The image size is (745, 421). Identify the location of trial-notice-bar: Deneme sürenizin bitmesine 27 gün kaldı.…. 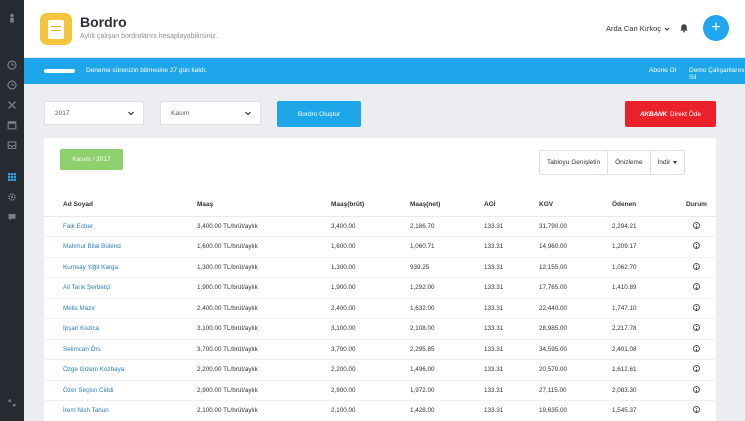
(384, 71).